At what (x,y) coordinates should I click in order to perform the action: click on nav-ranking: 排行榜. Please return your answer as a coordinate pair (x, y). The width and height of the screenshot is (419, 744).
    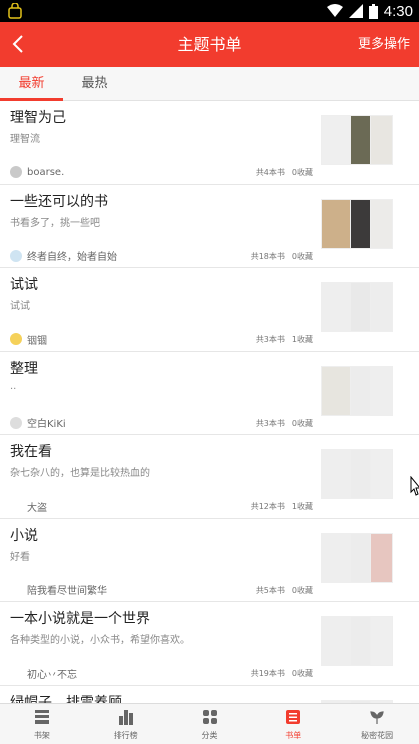
    Looking at the image, I should click on (126, 724).